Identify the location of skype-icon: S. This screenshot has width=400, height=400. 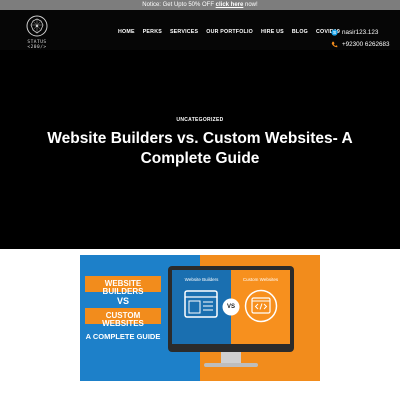
(334, 32).